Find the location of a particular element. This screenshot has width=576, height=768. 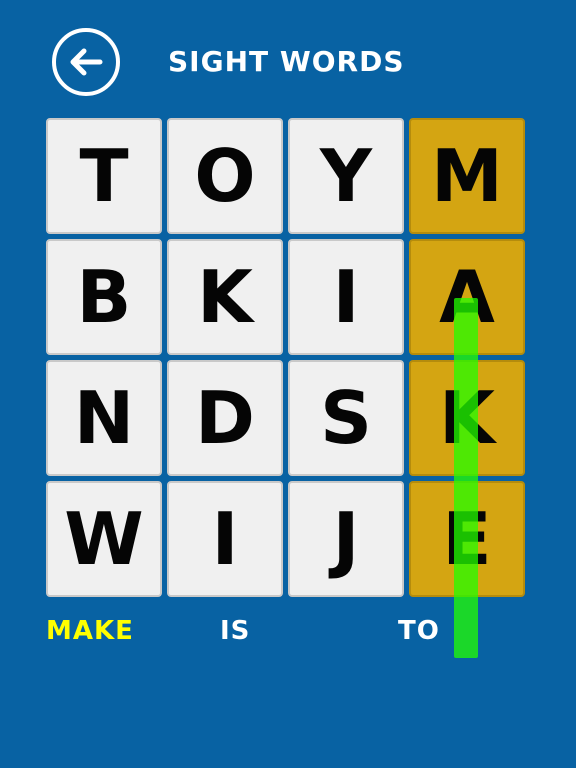

arrow-left-icon is located at coordinates (86, 62).